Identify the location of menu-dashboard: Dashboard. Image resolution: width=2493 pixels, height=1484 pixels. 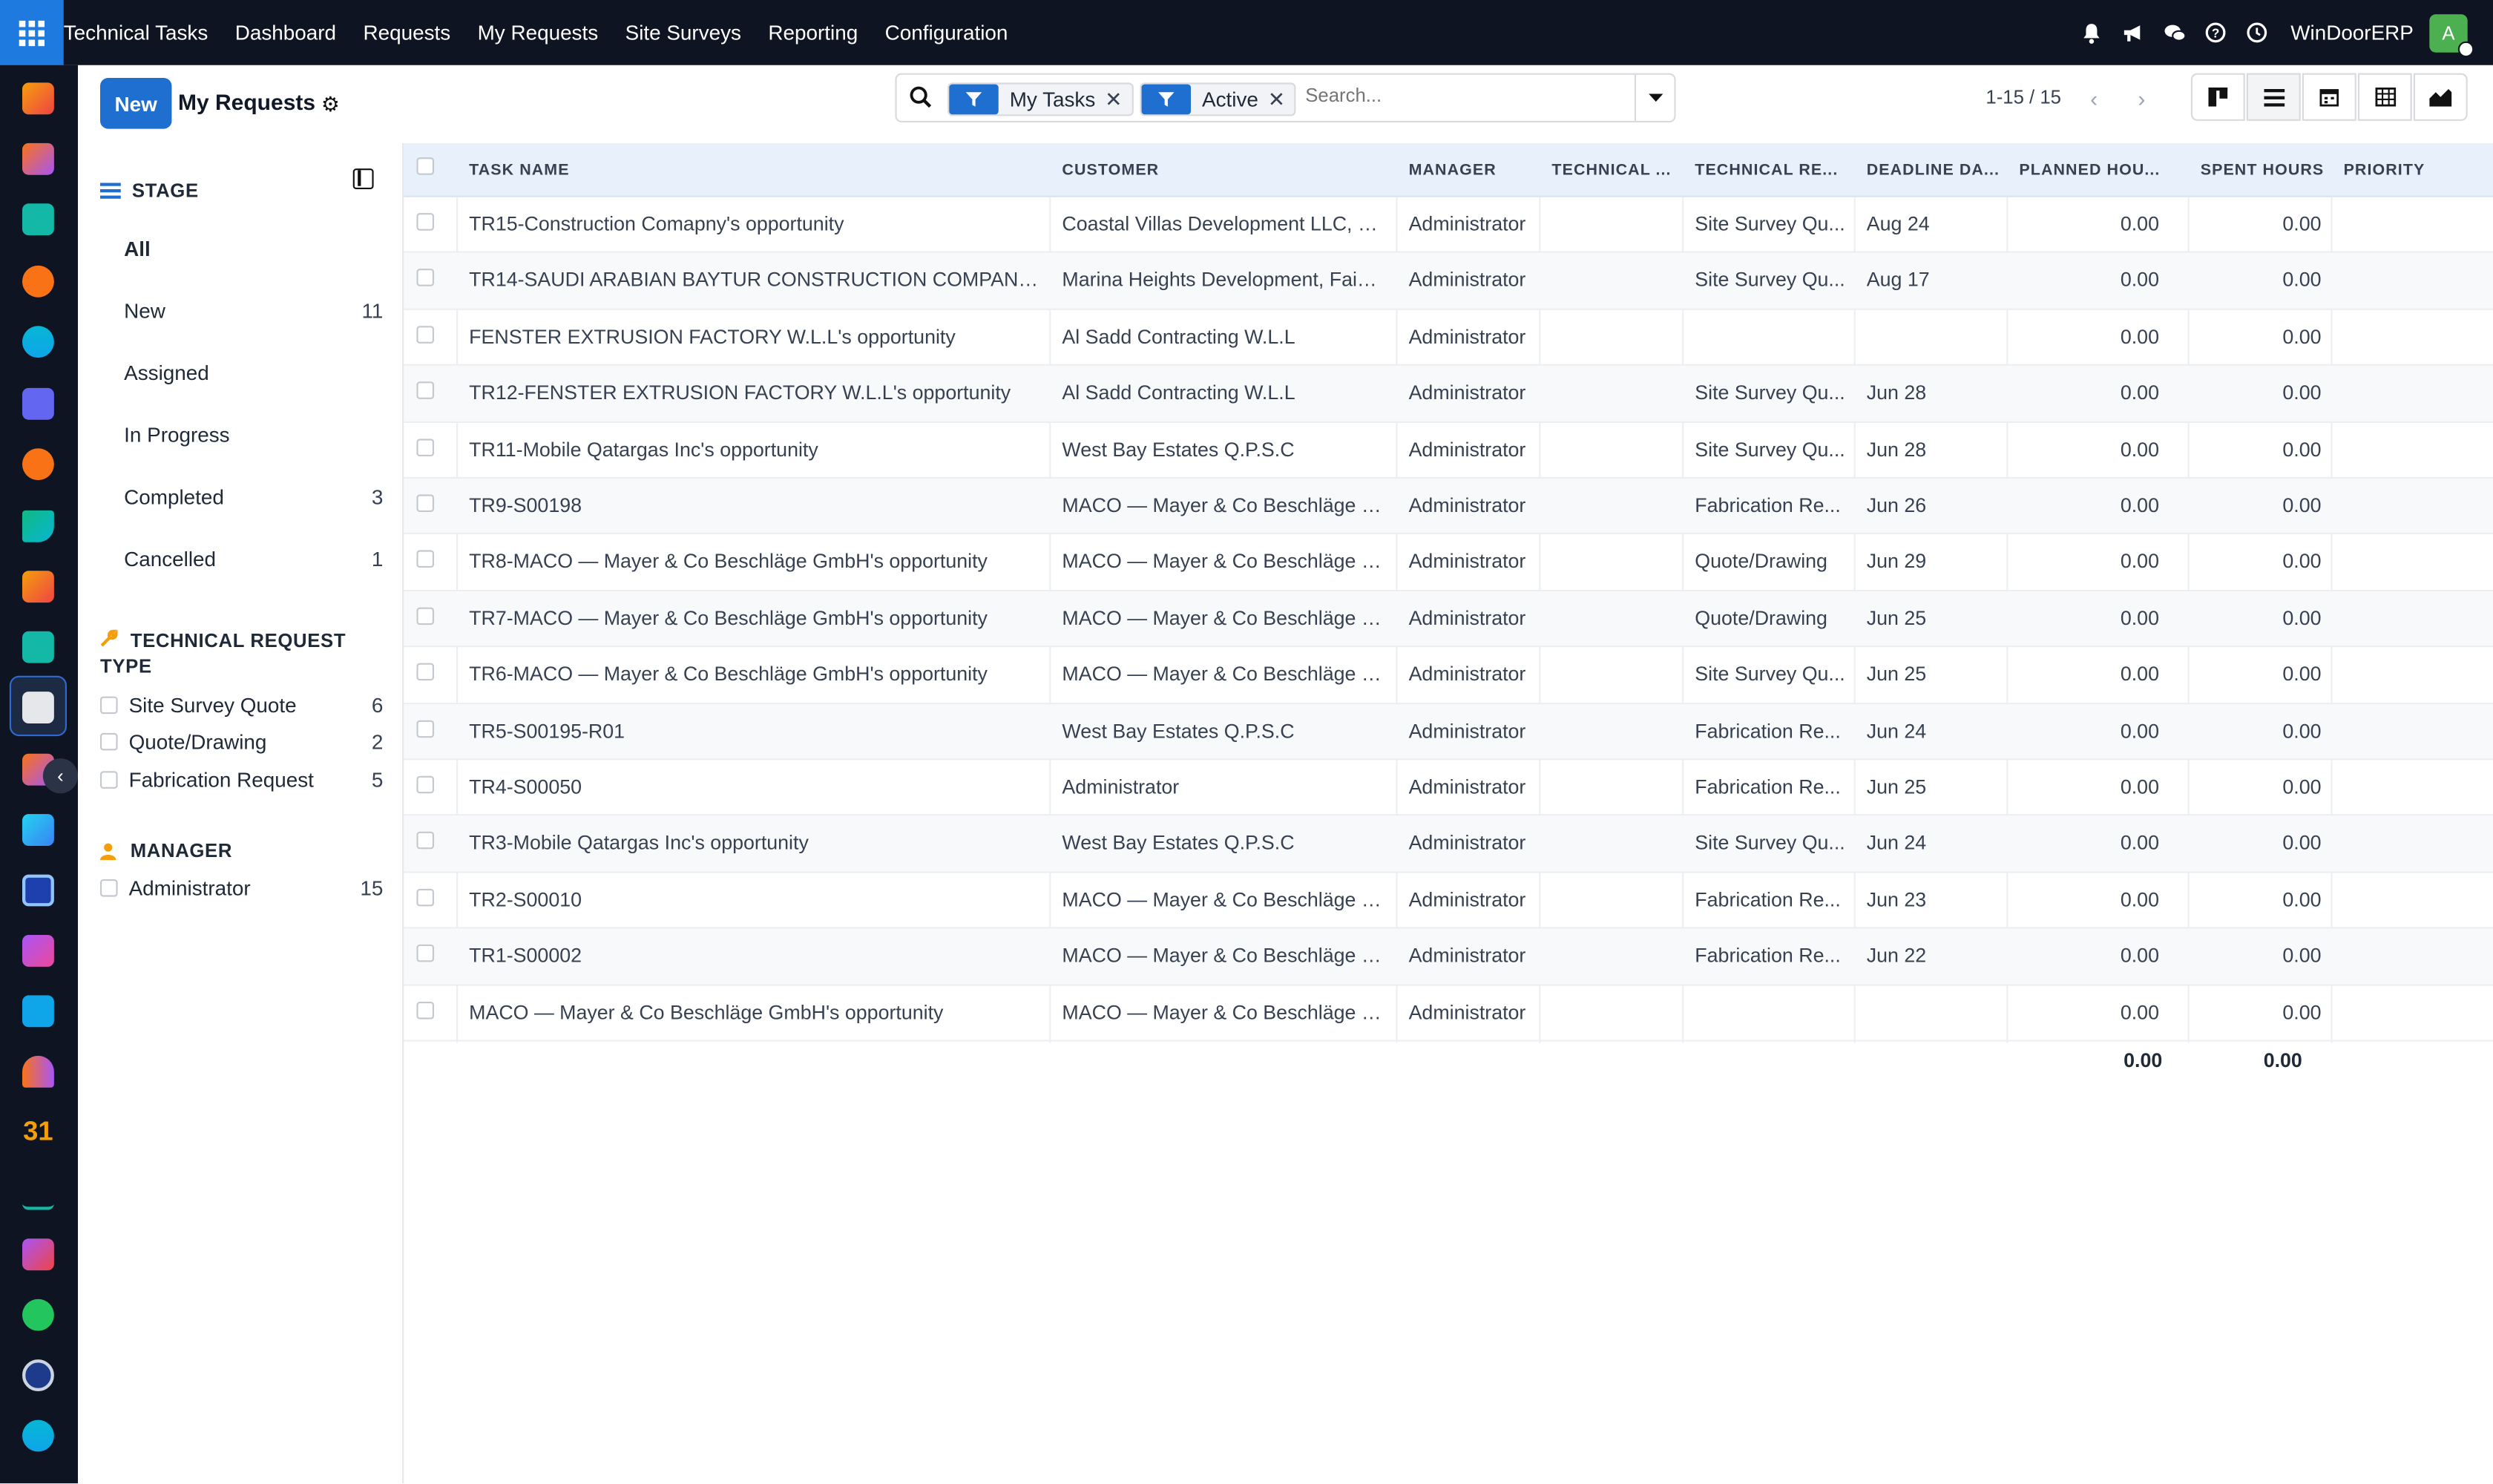
(286, 32).